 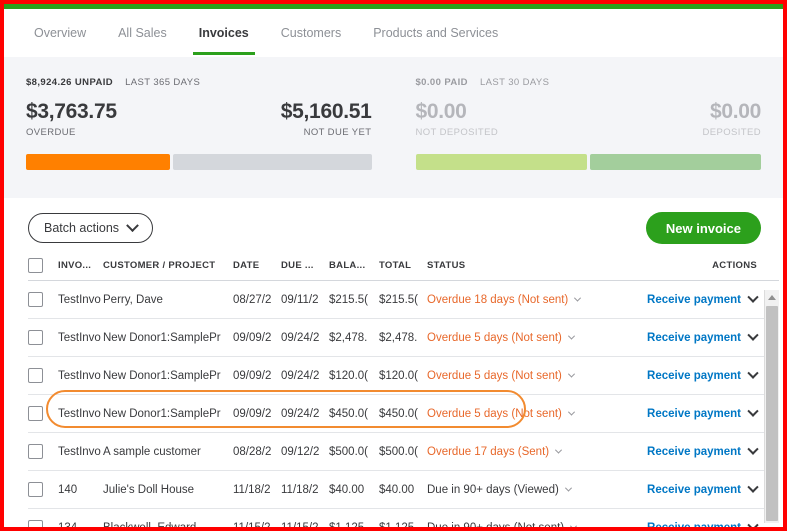 I want to click on row-total: $120.0(, so click(x=403, y=375).